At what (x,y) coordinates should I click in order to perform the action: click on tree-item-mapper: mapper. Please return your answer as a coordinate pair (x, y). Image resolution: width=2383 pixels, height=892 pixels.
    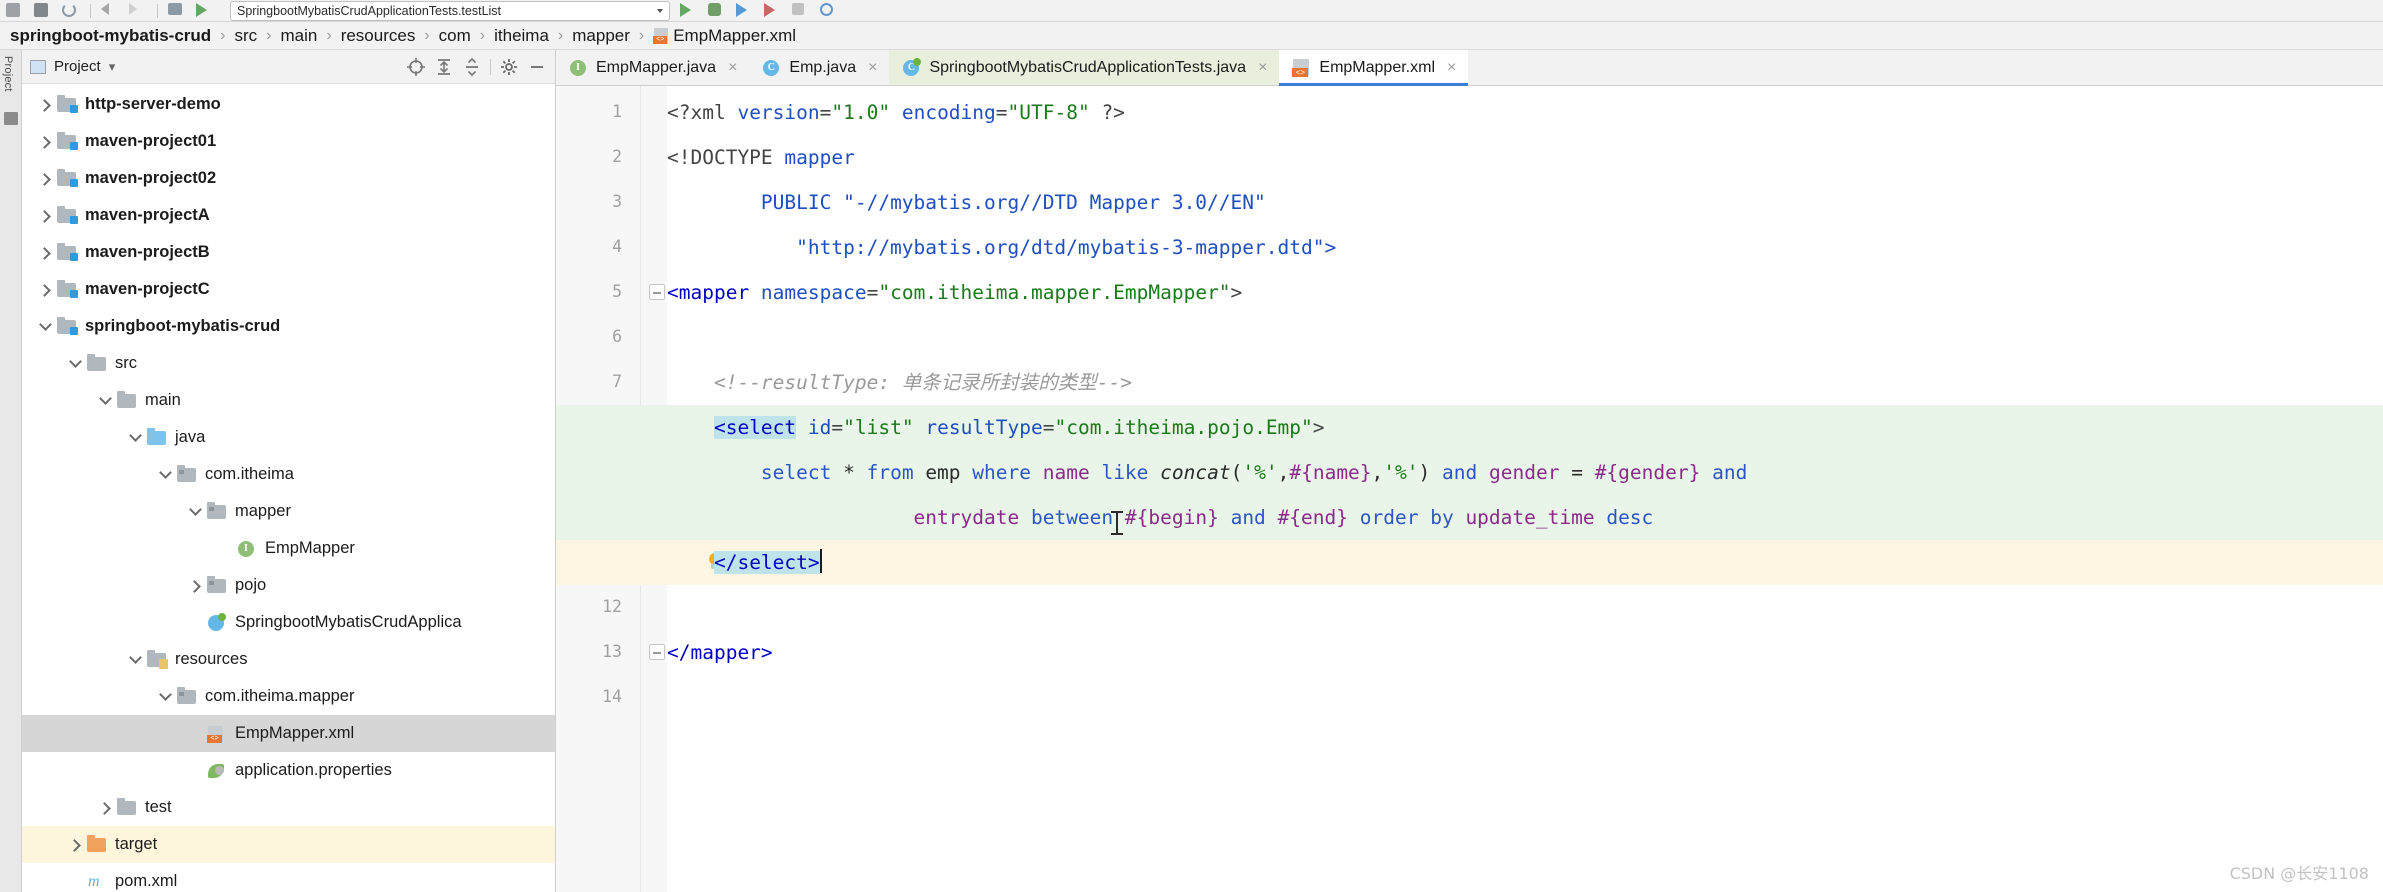
    Looking at the image, I should click on (288, 511).